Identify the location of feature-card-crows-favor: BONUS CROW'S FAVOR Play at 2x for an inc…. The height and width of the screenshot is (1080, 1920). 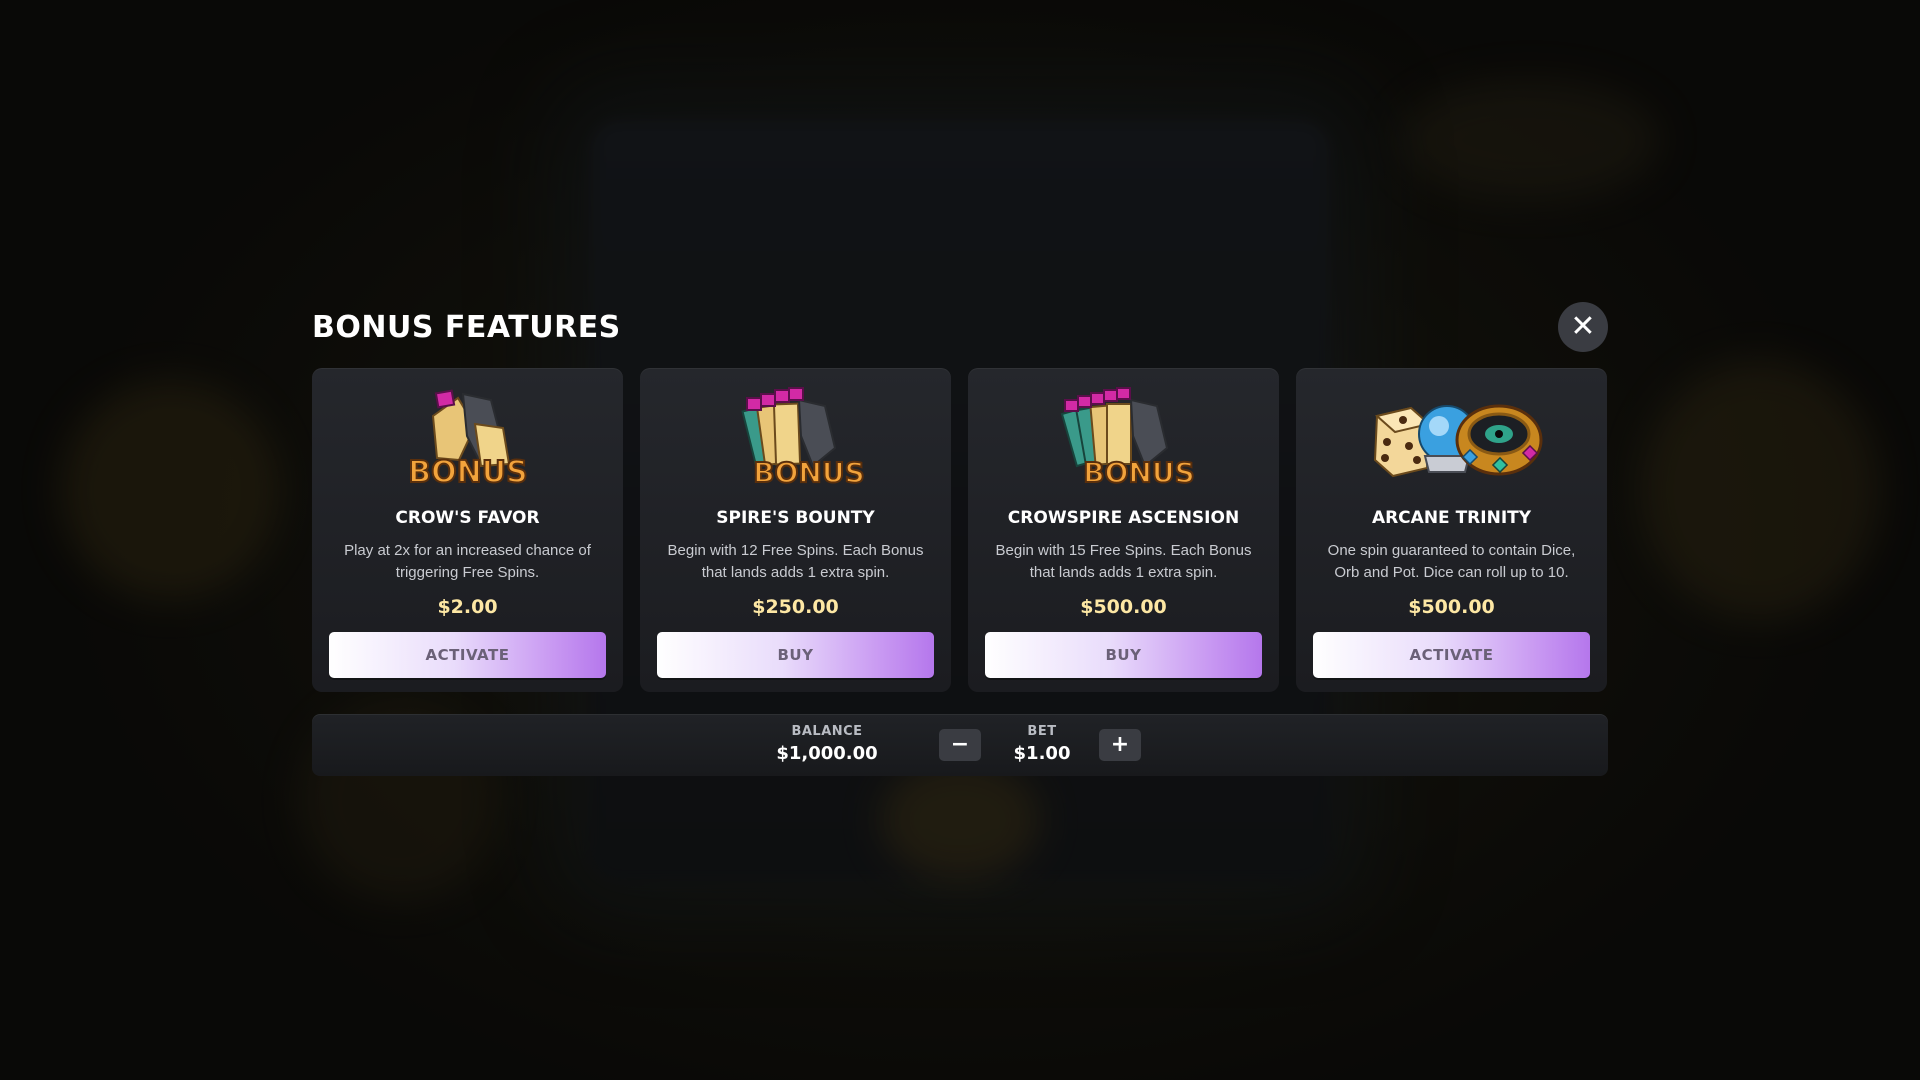
(467, 530).